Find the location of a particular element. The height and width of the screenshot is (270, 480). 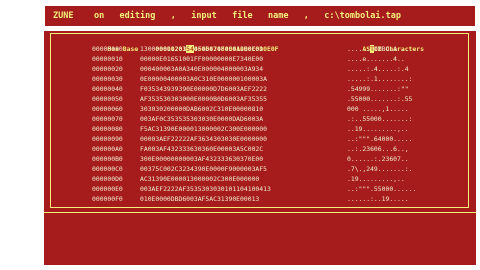

hex-bytes-segment: 00375C002C3234390E0000F9000003AF5 is located at coordinates (203, 169).